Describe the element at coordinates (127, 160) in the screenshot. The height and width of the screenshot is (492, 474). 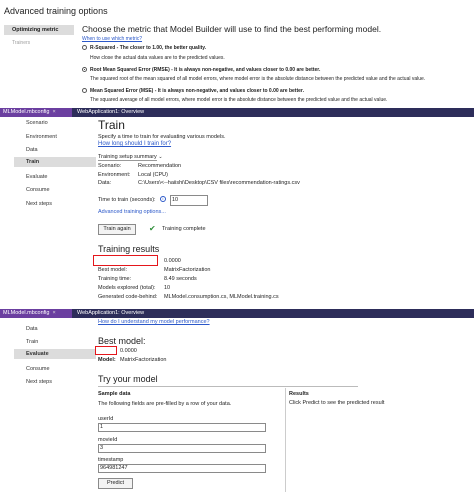
I see `summary-divider` at that location.